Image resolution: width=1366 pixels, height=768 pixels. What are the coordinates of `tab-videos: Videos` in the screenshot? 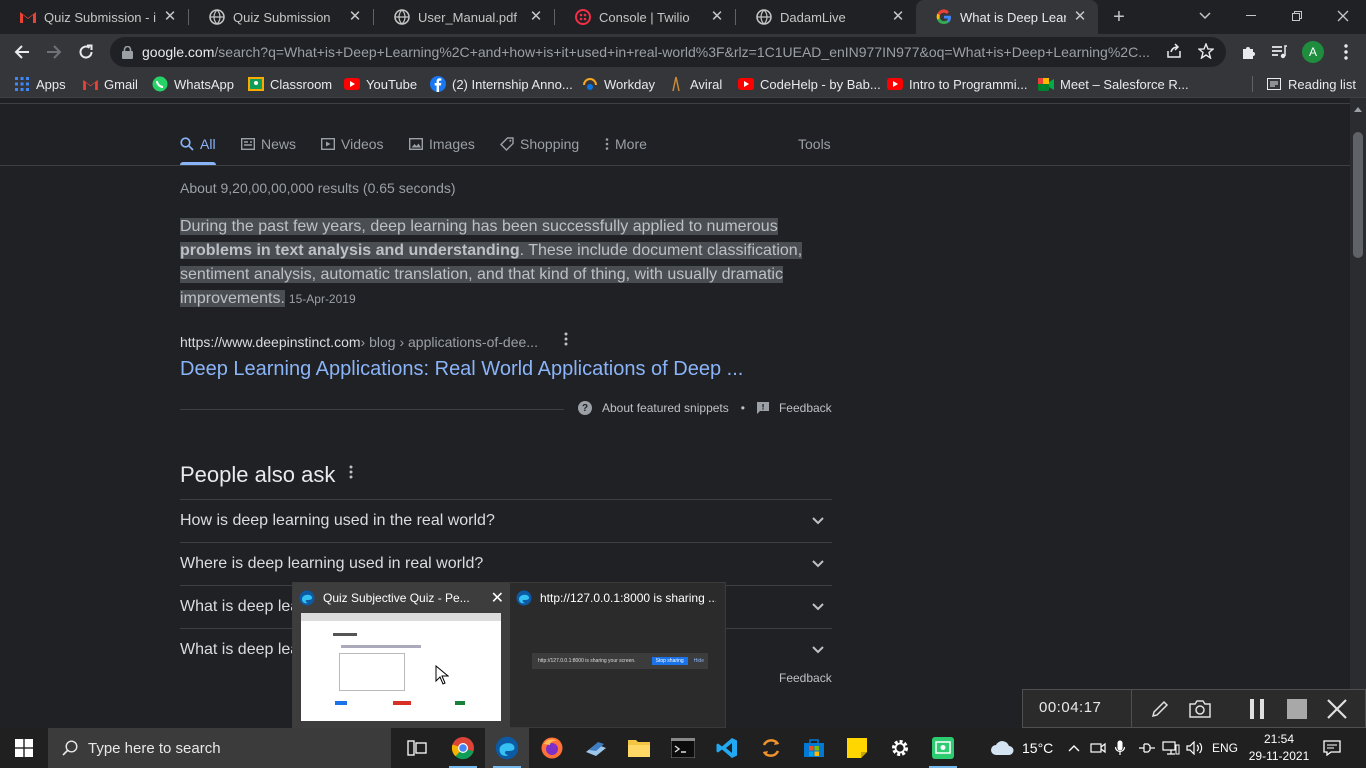 It's located at (352, 144).